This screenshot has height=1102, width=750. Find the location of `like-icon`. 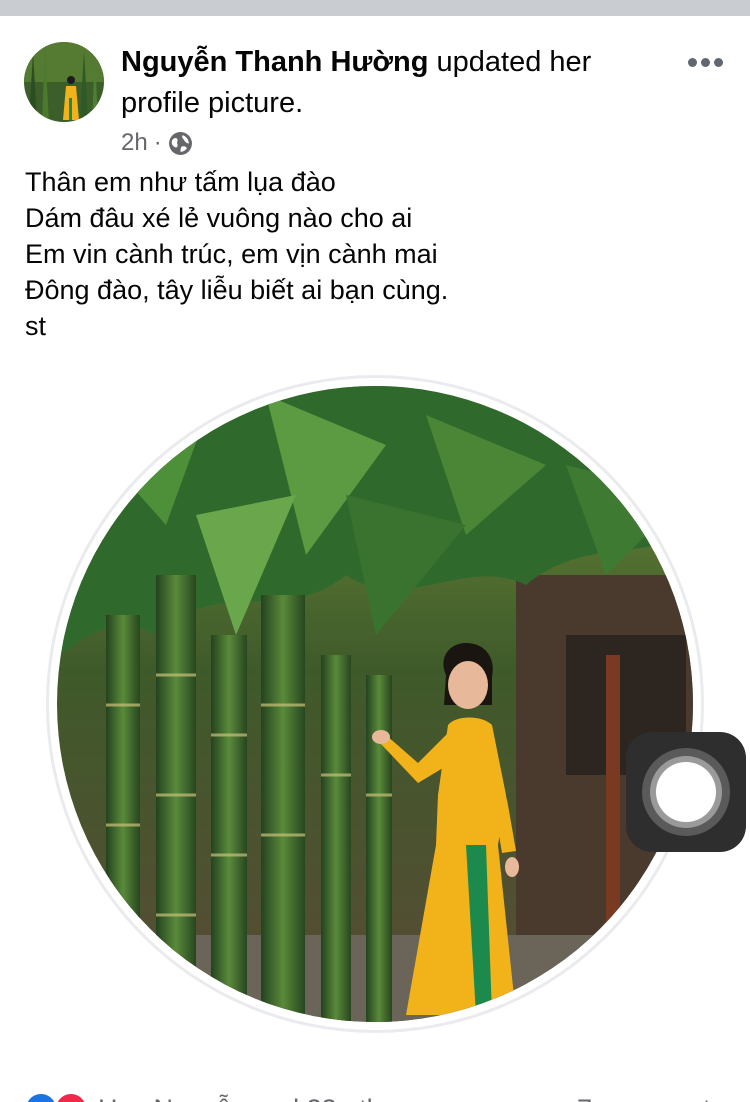

like-icon is located at coordinates (41, 1097).